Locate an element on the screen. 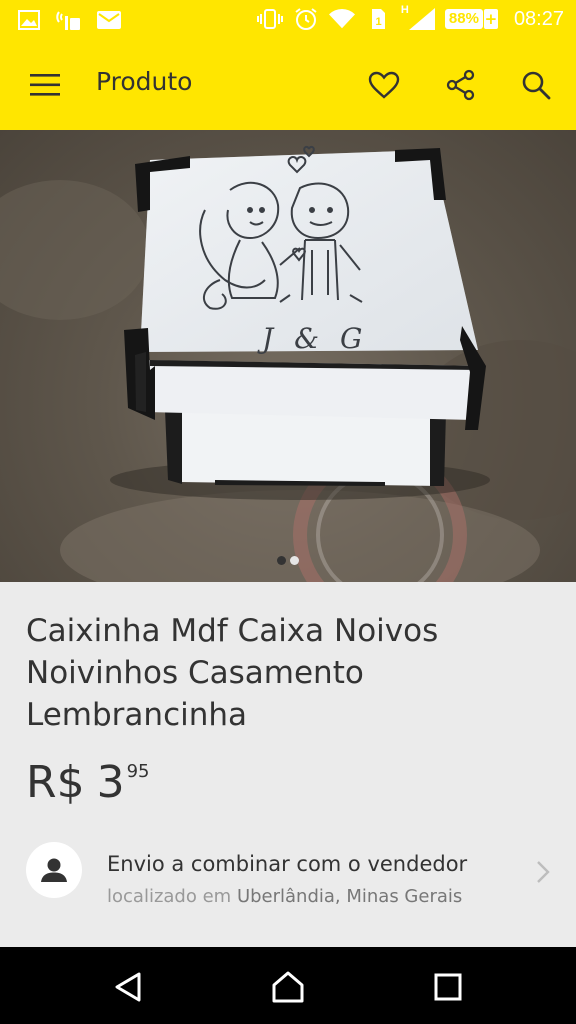 This screenshot has height=1024, width=576. favorite-button is located at coordinates (384, 85).